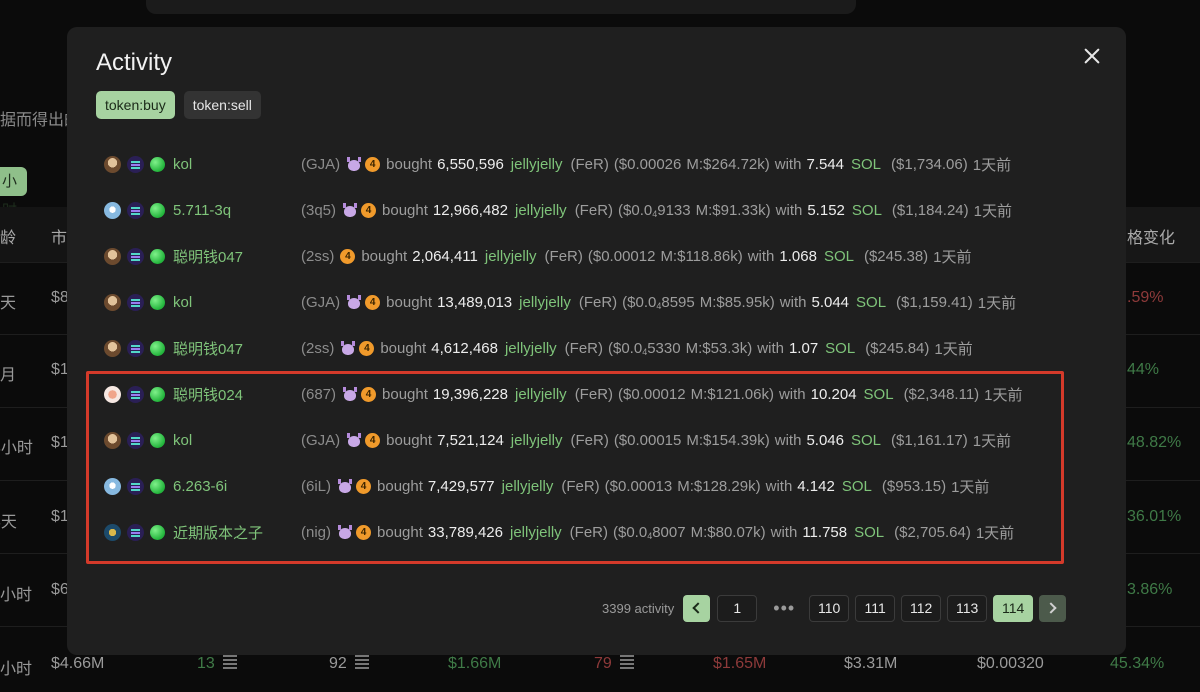  Describe the element at coordinates (934, 302) in the screenshot. I see `usd-value: ($1,159.41)` at that location.